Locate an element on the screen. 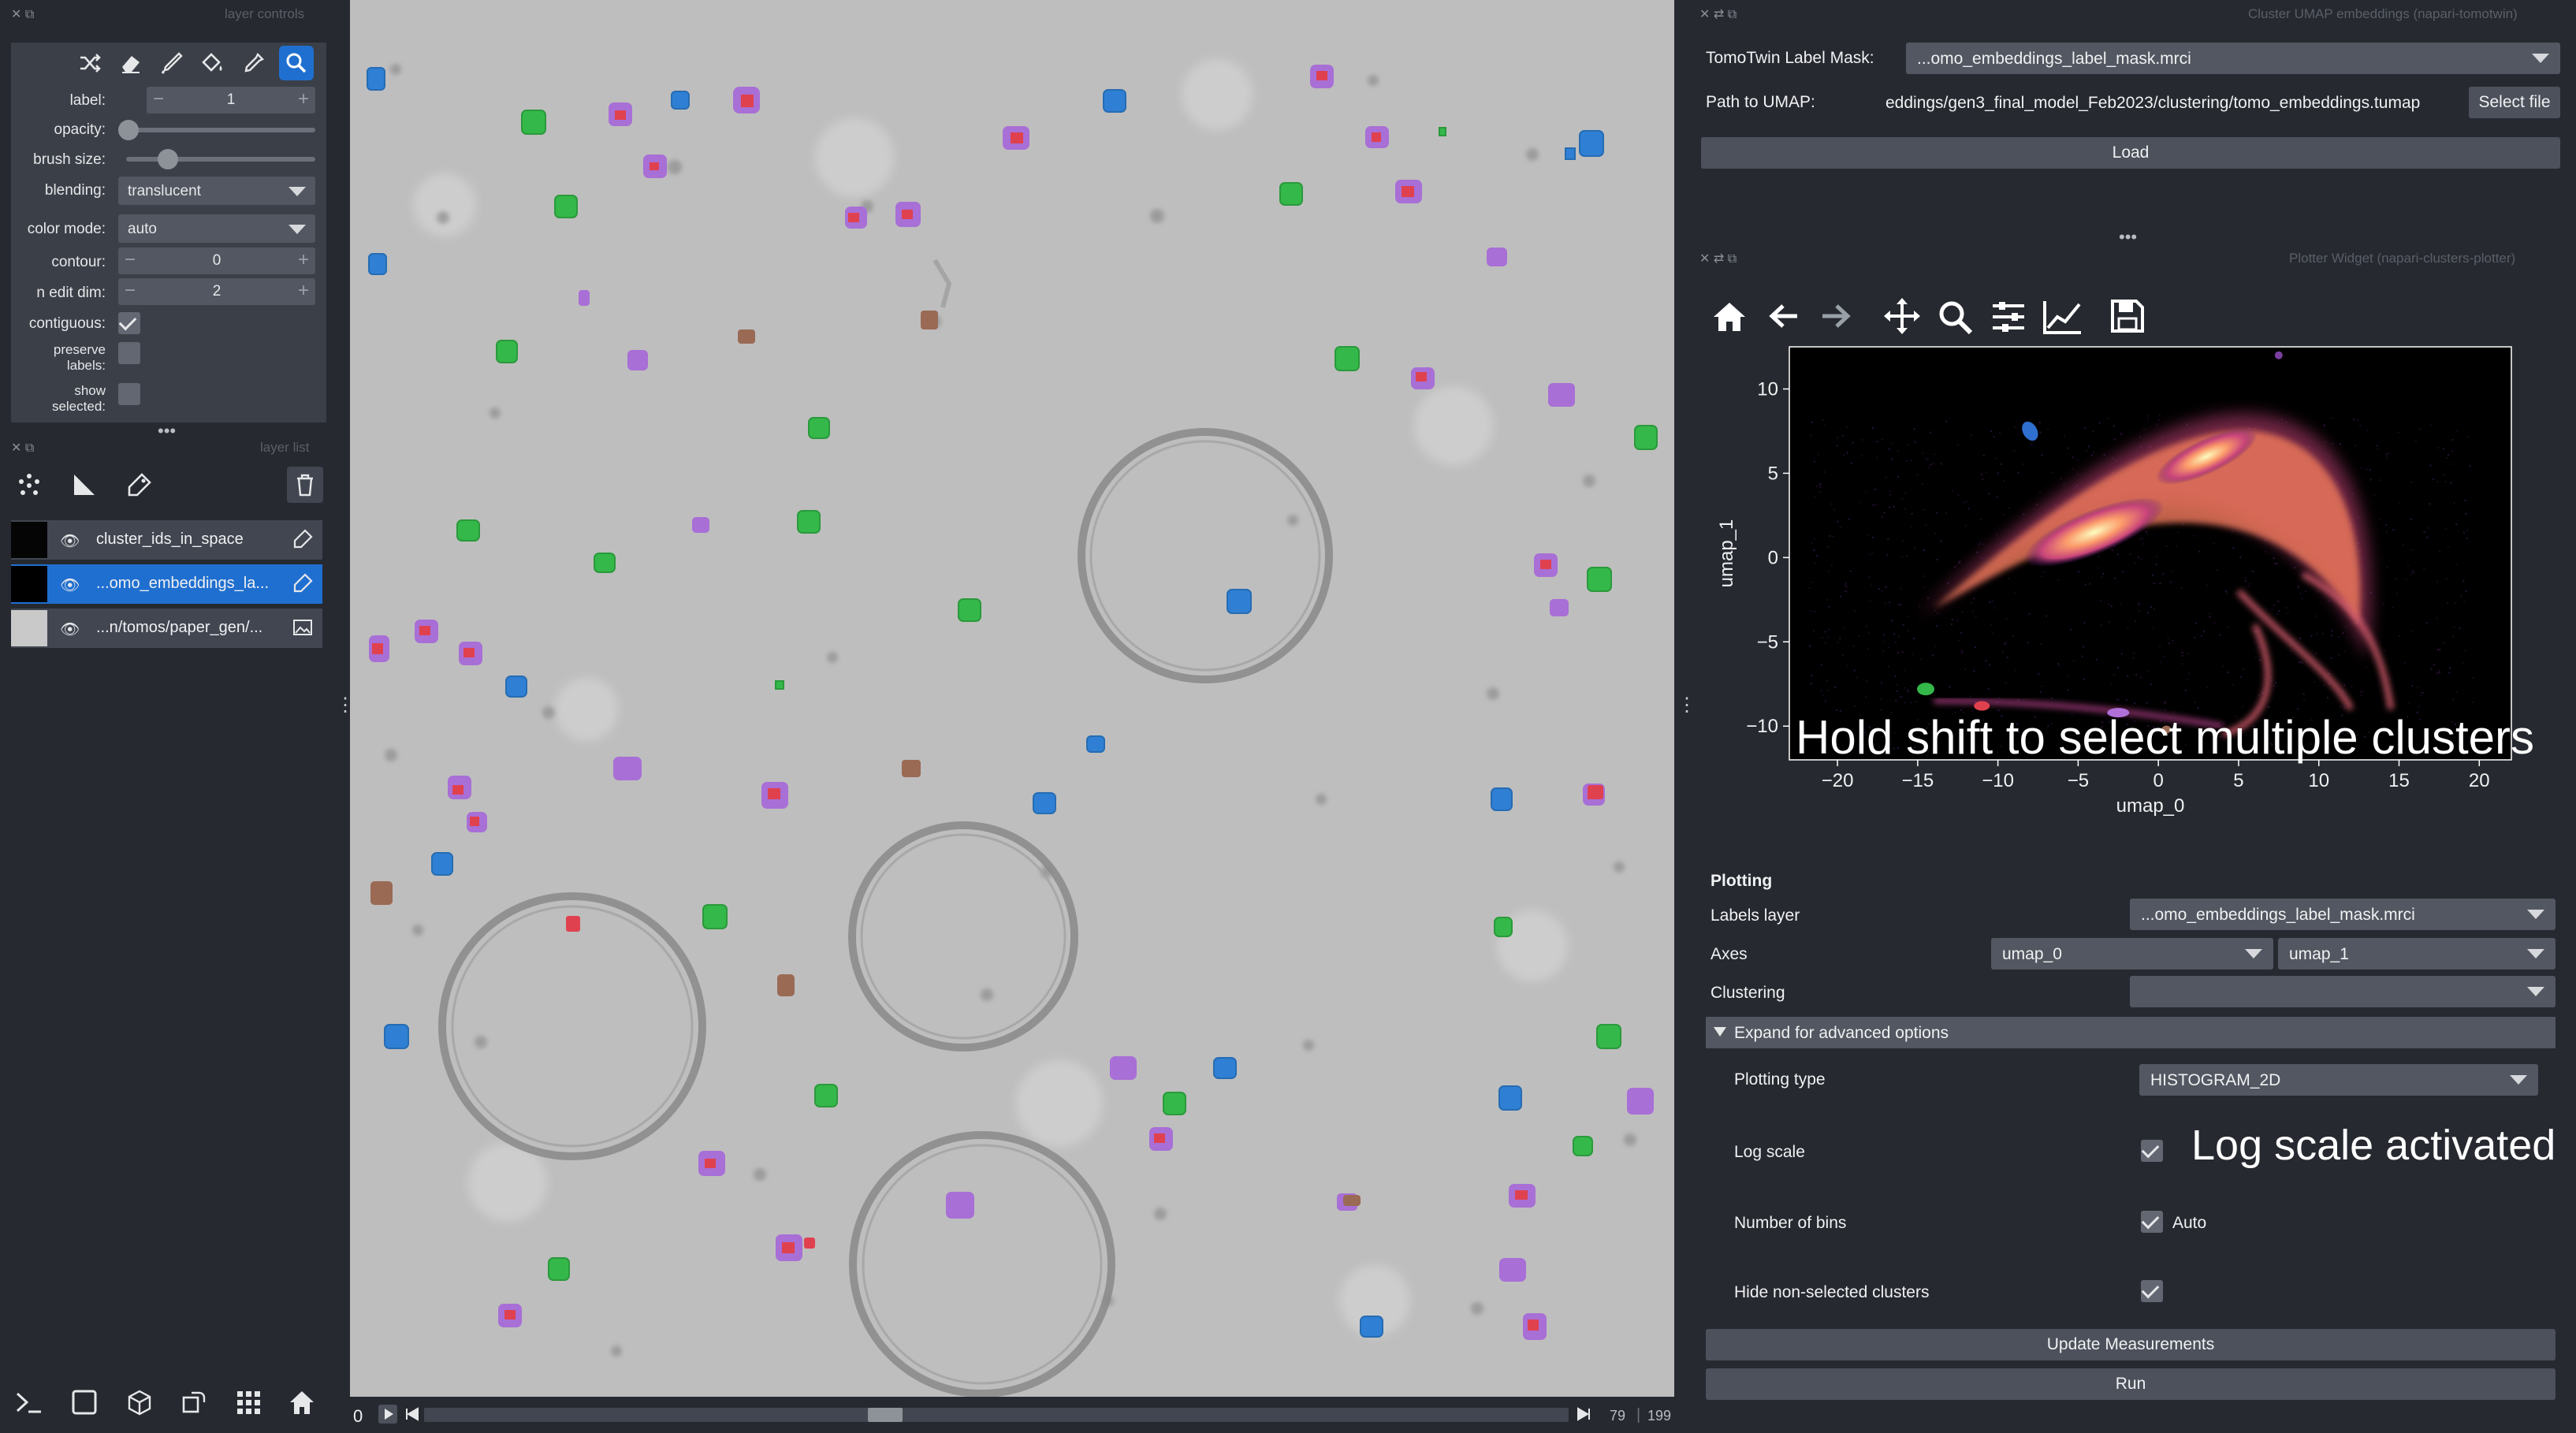  shuffle-icon is located at coordinates (90, 63).